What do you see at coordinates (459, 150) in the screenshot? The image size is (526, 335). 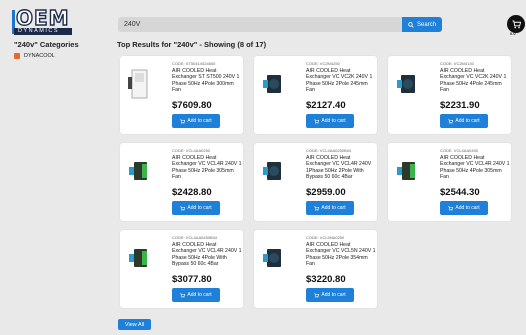 I see `product-code: CODE: VCL4AA0450` at bounding box center [459, 150].